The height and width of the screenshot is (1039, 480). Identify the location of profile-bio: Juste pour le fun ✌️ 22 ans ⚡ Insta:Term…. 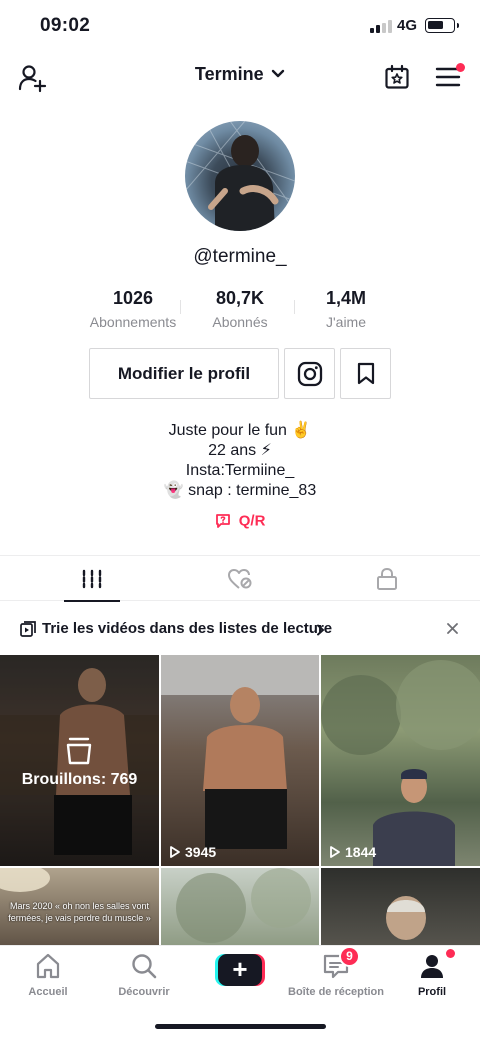
(240, 461).